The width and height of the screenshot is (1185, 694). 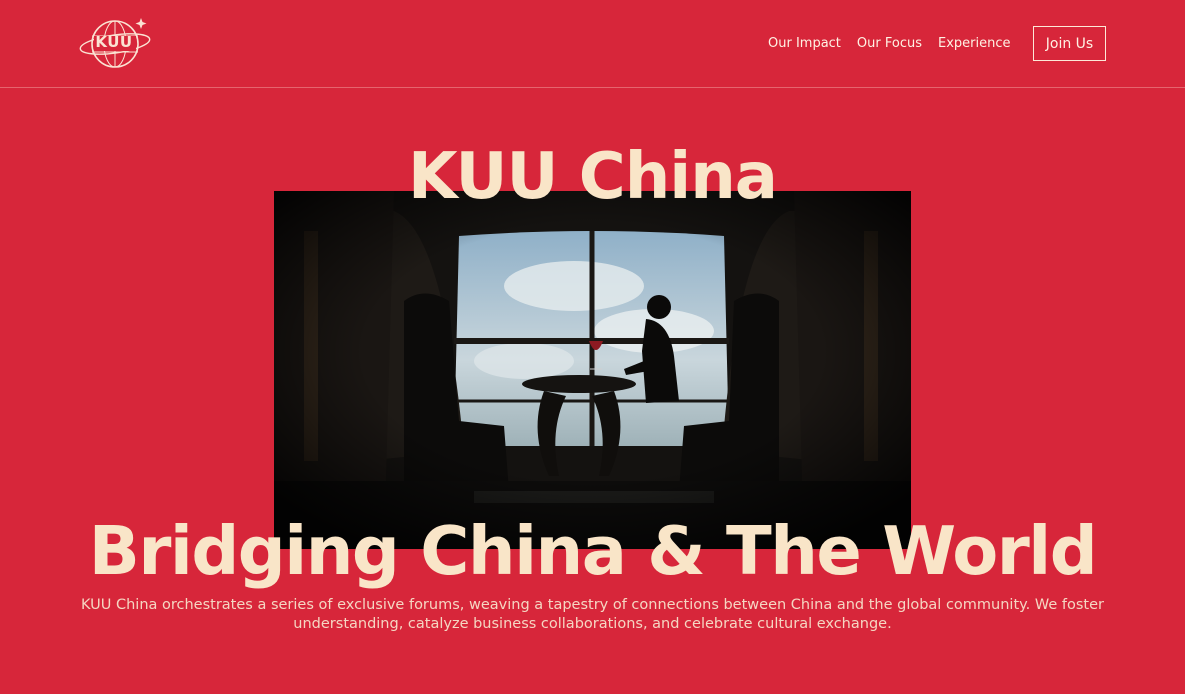 I want to click on logo: KUU, so click(x=116, y=44).